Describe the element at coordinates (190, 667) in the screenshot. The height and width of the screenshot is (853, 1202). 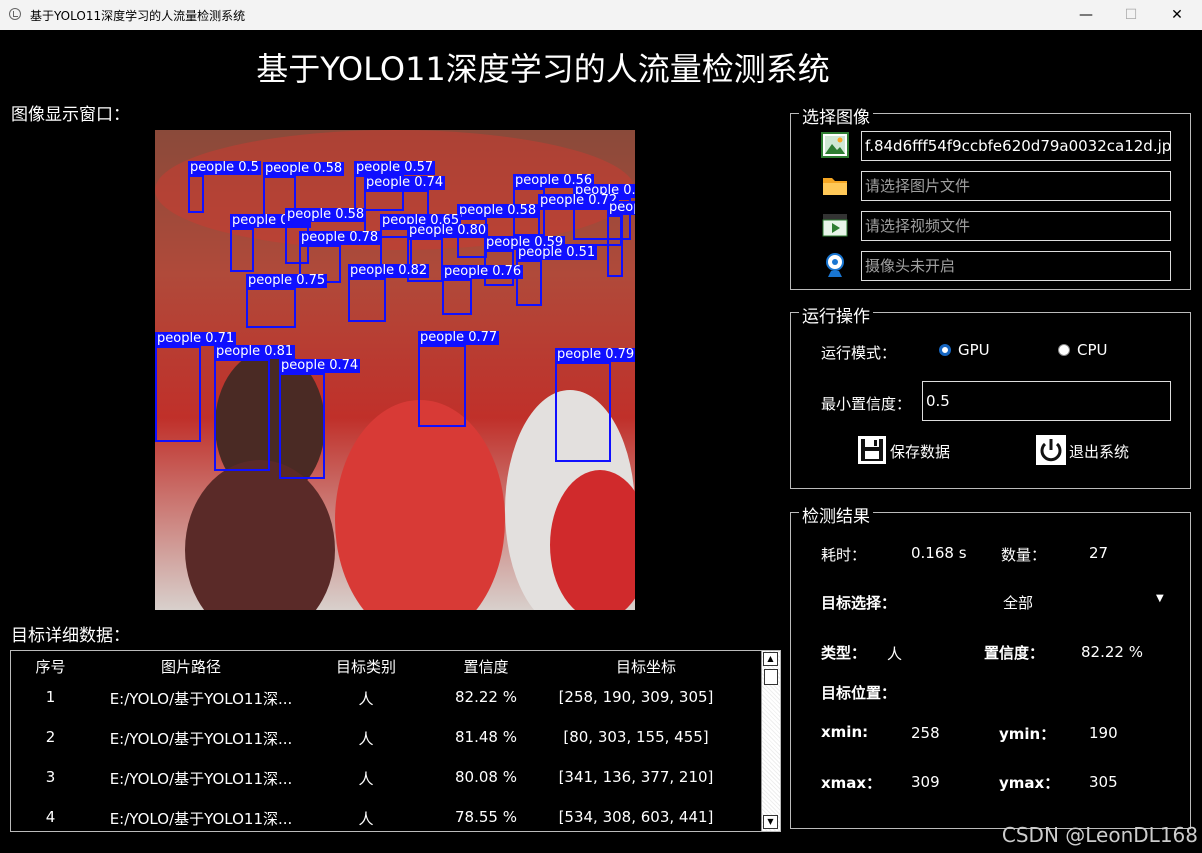
I see `col-header-path: 图片路径` at that location.